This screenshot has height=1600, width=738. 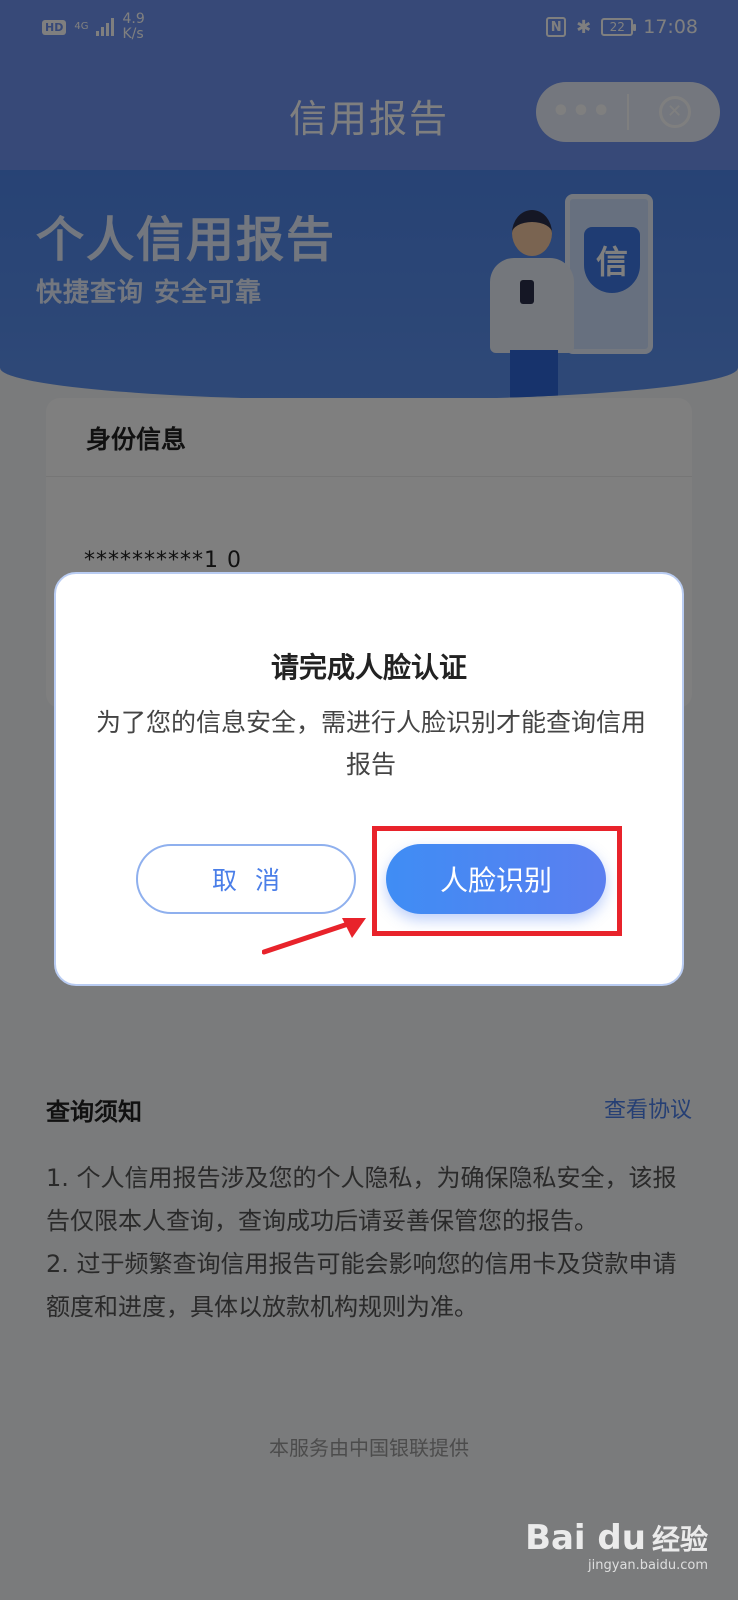 What do you see at coordinates (246, 879) in the screenshot?
I see `cancel-button: 取消` at bounding box center [246, 879].